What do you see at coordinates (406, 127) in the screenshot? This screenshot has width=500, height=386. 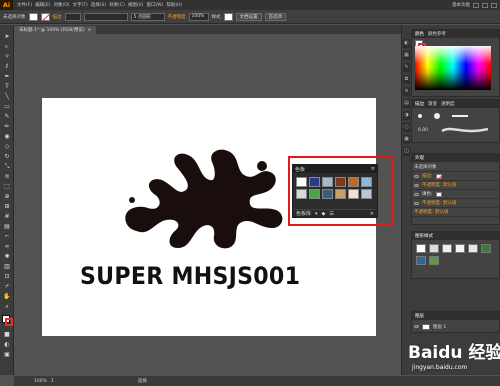 I see `dock-appearance-icon: ○` at bounding box center [406, 127].